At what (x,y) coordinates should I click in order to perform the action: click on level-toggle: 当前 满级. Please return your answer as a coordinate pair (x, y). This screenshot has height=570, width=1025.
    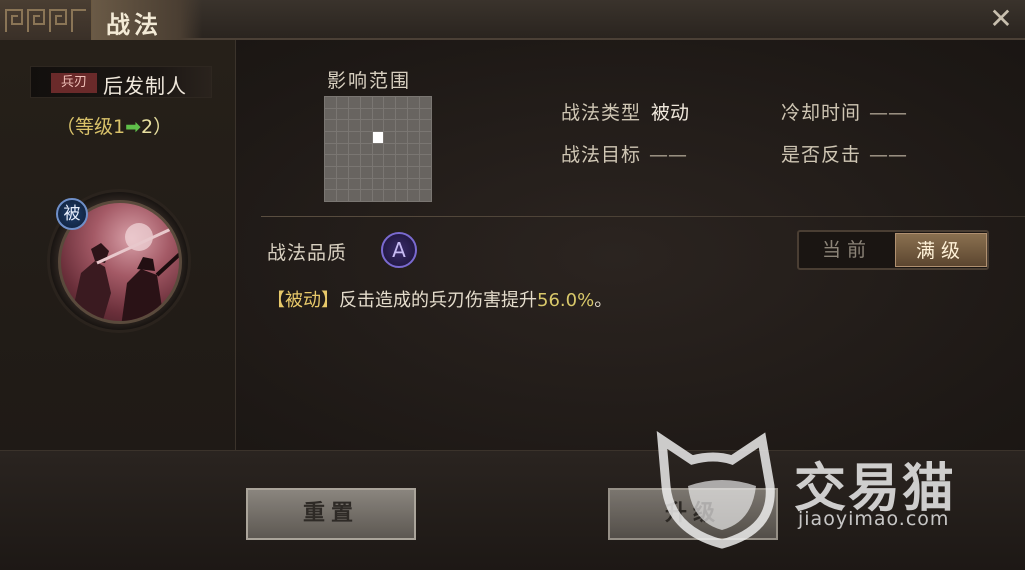
    Looking at the image, I should click on (893, 250).